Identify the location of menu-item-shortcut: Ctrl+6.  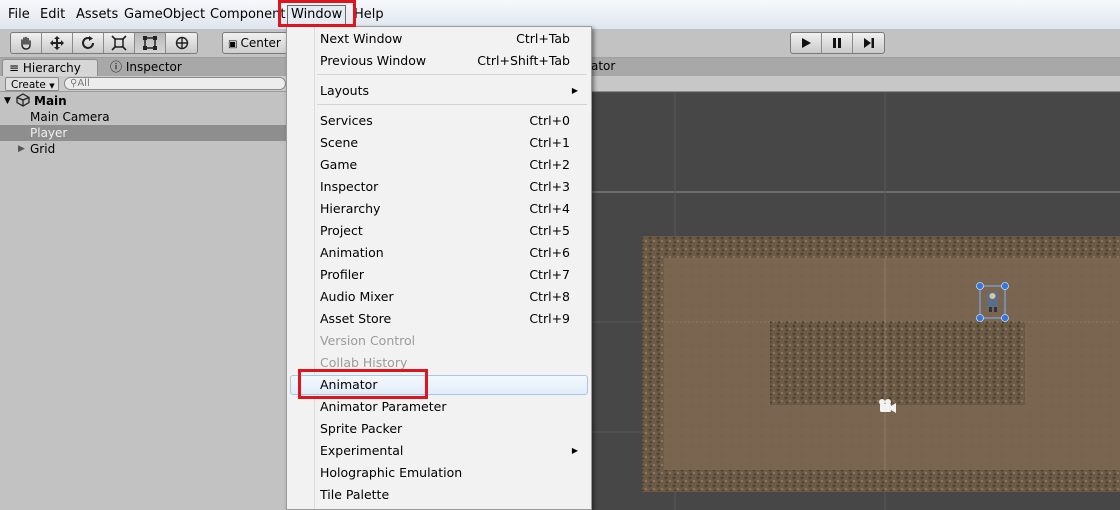
(549, 252).